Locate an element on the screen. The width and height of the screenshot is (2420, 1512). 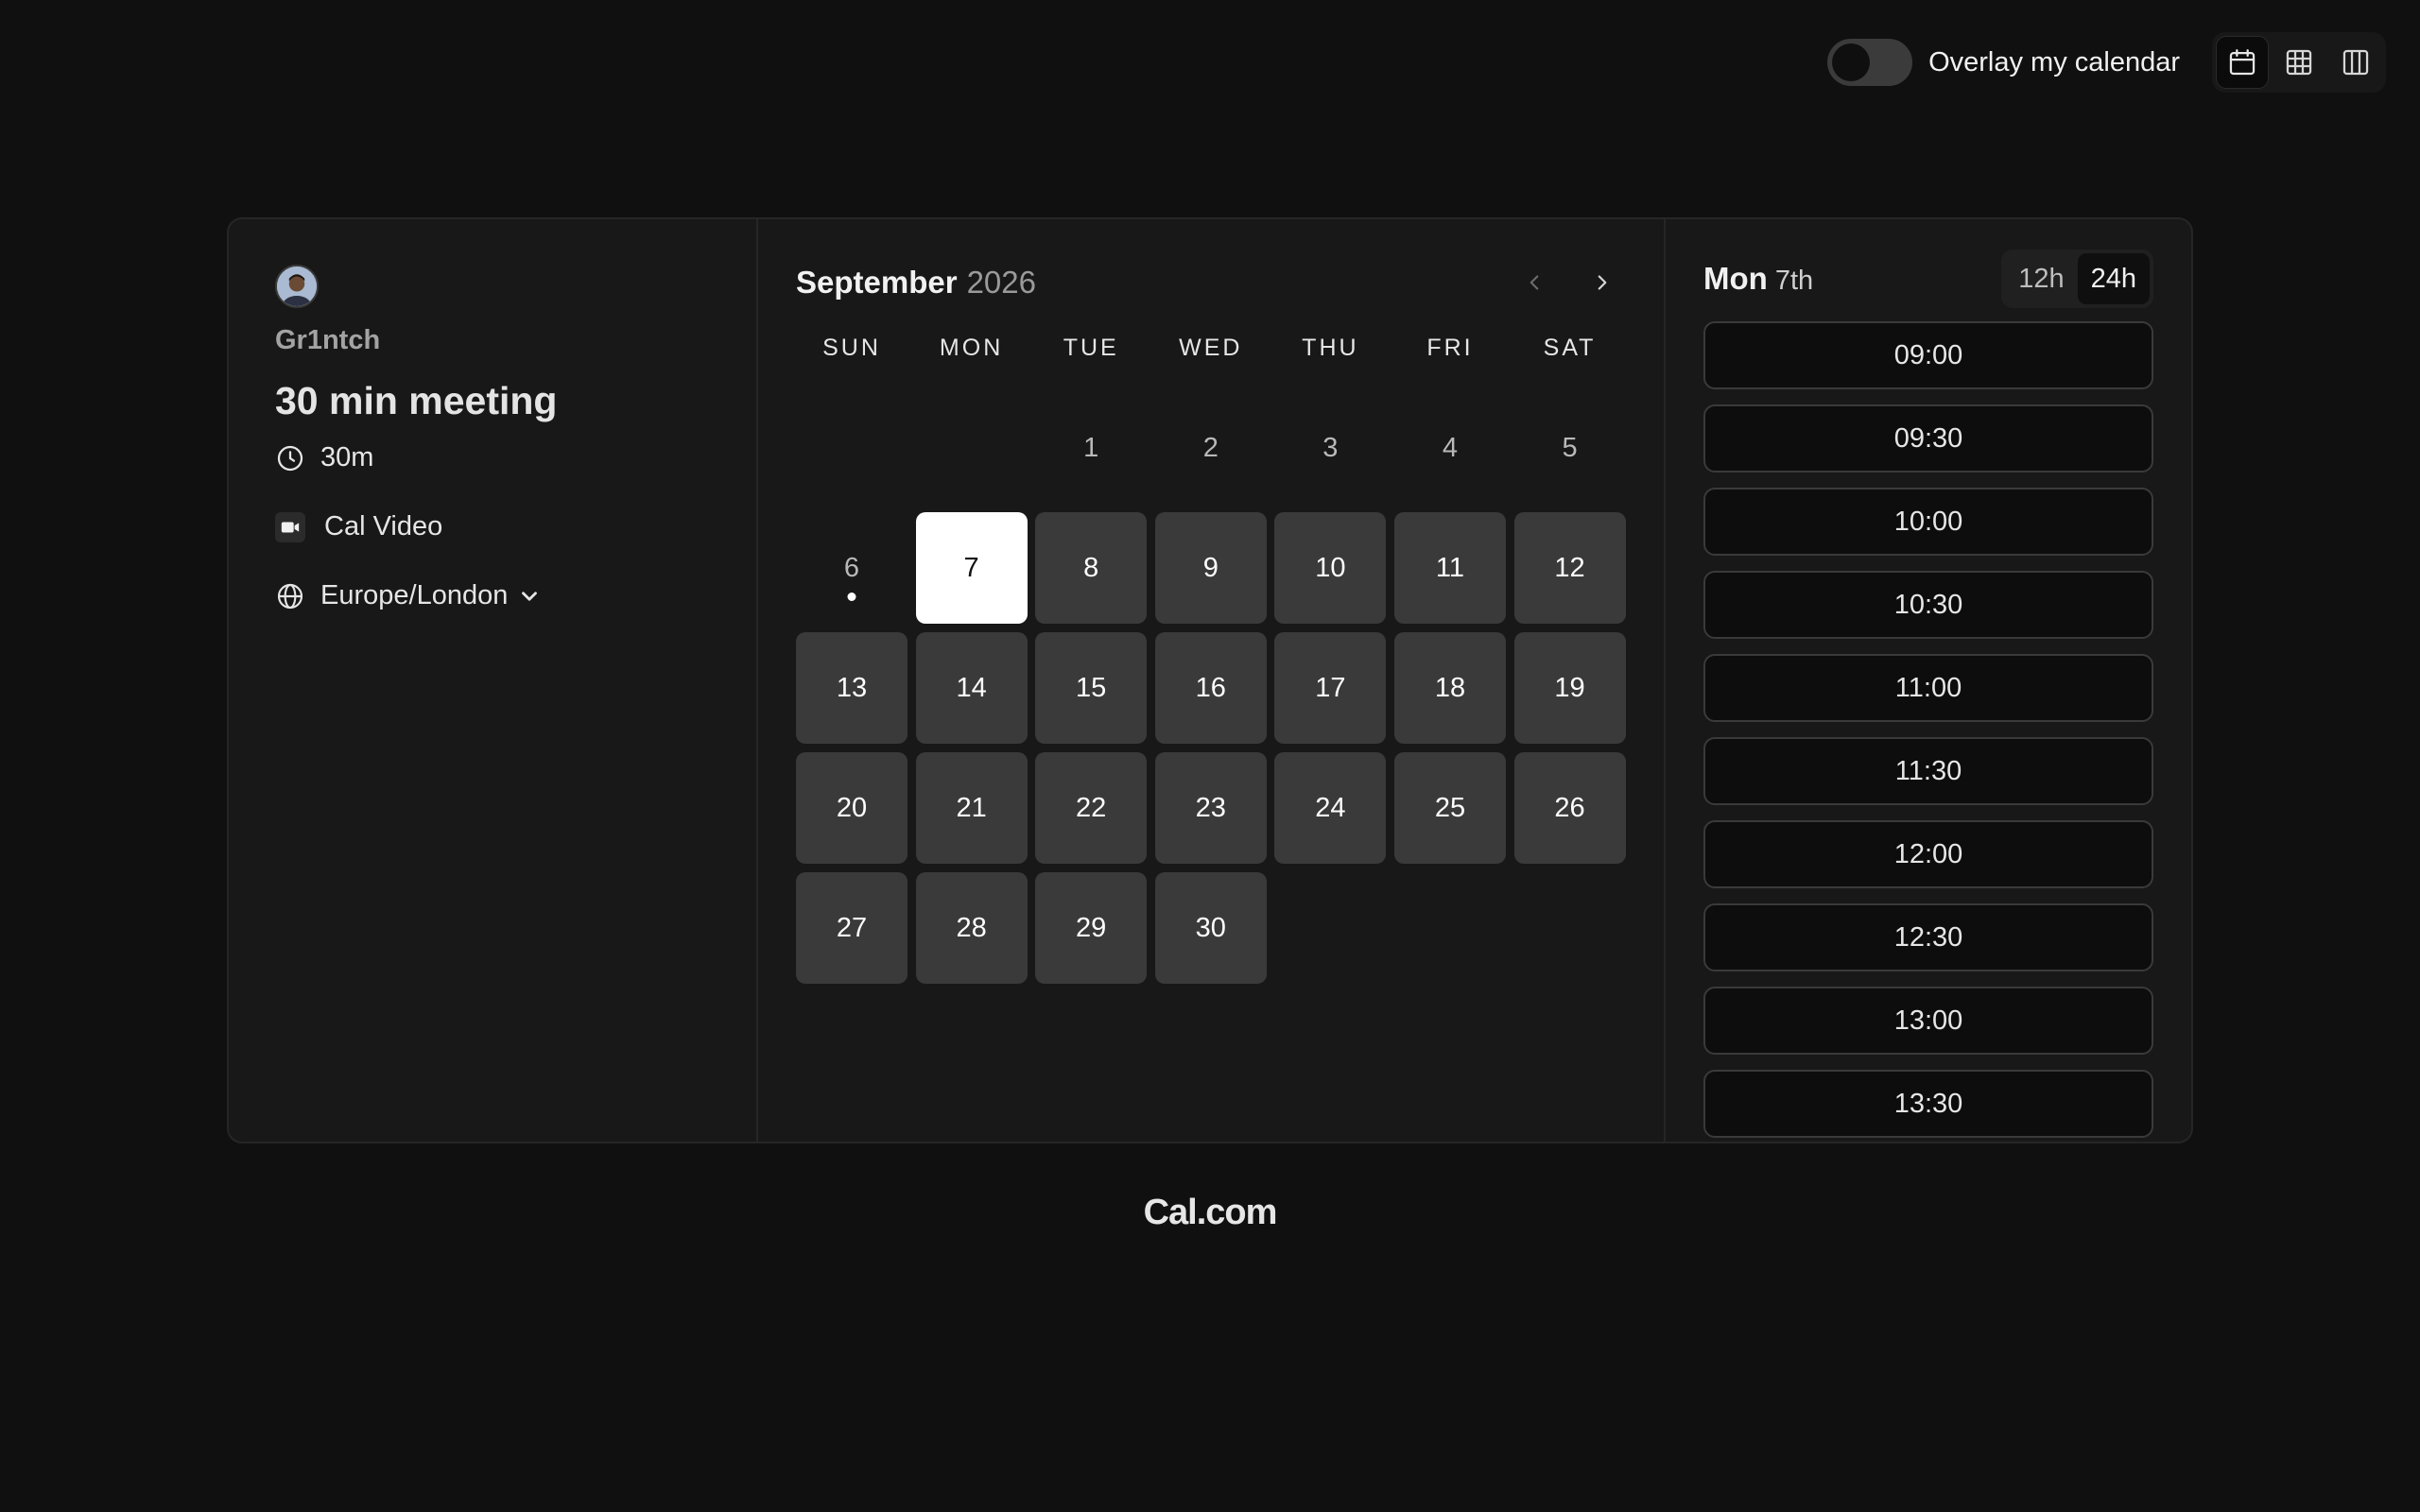
cal-com-logo: Cal.com is located at coordinates (1210, 1212).